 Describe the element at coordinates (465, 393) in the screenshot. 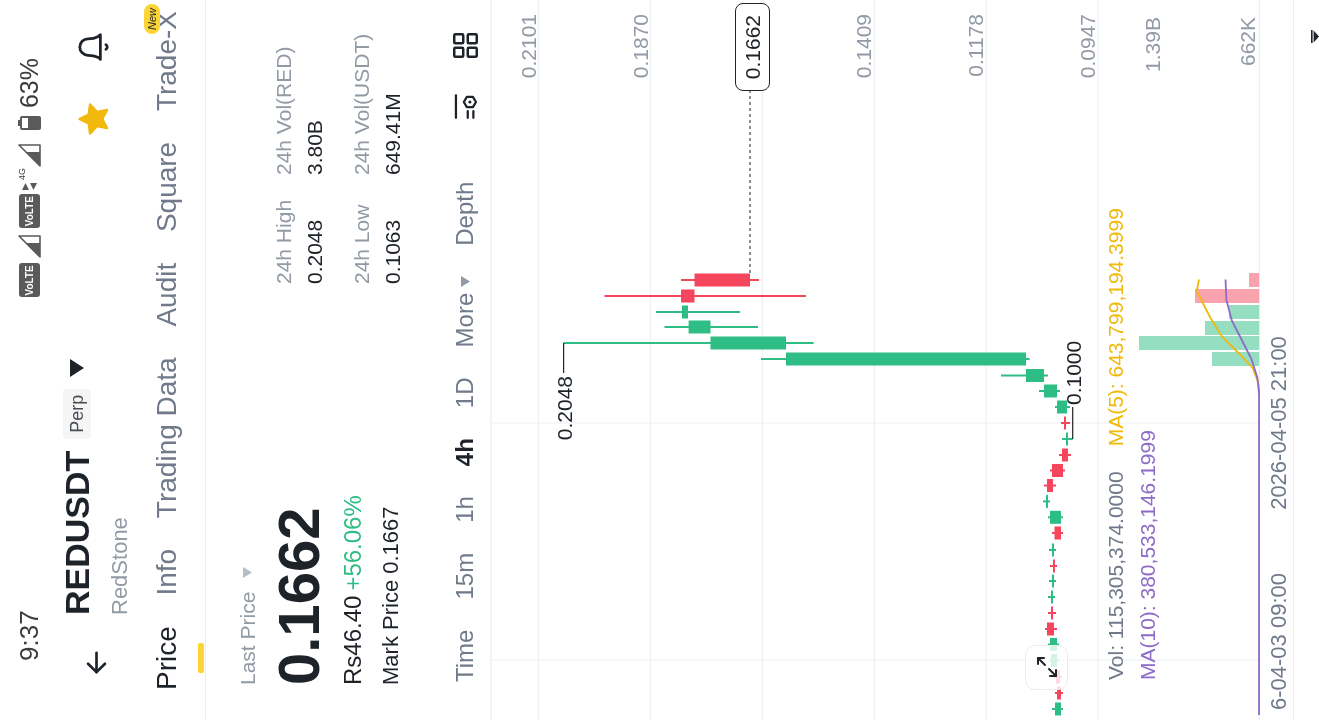

I see `interval-tab: 1D` at that location.